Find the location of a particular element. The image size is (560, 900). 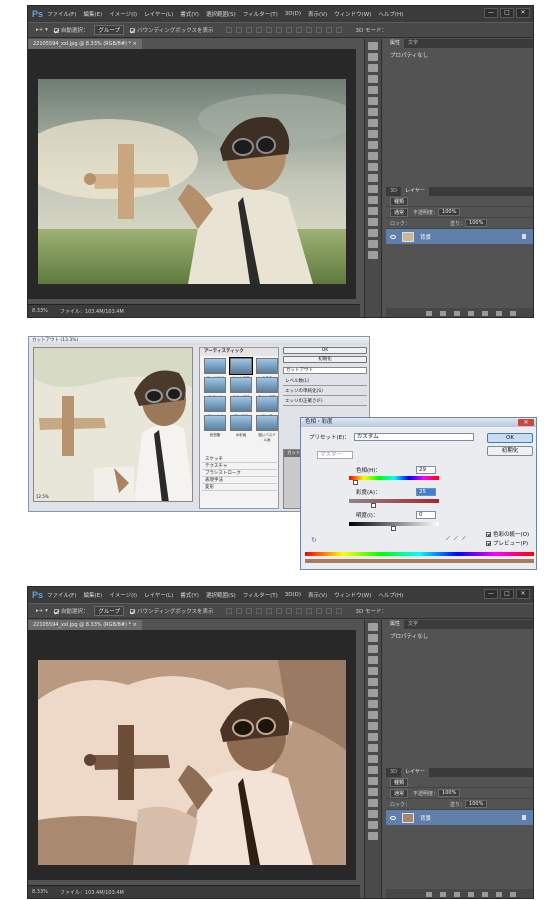

menu-select: 選択範囲(S) is located at coordinates (221, 14).